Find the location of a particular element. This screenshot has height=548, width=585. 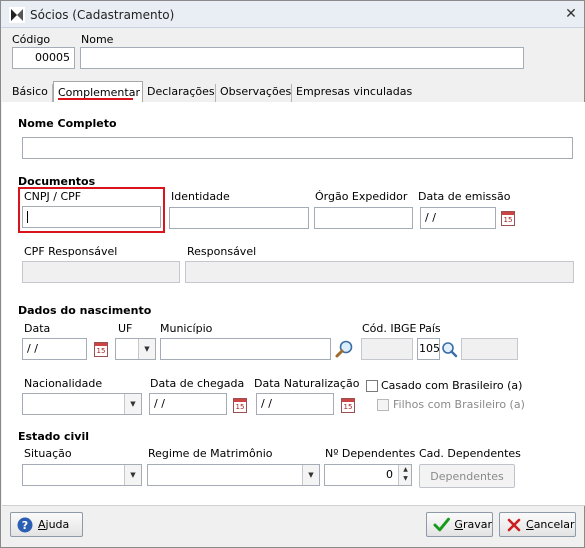

responsavel-input is located at coordinates (379, 272).